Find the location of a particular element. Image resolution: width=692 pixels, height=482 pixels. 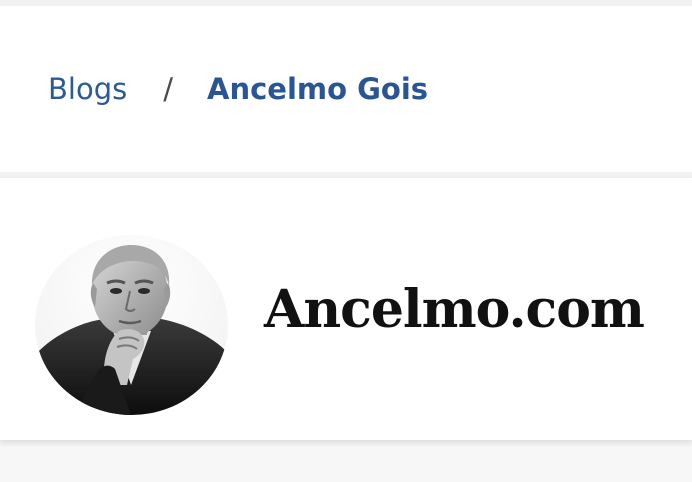

breadcrumb: Blogs / Ancelmo Gois is located at coordinates (238, 89).